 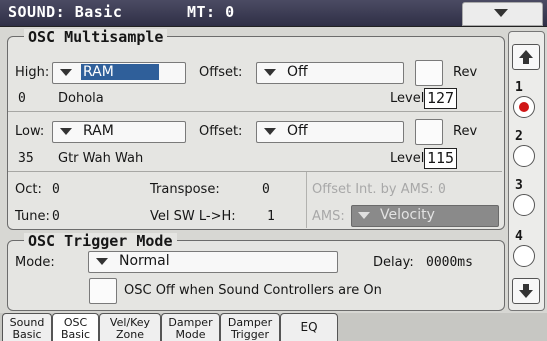 What do you see at coordinates (22, 98) in the screenshot?
I see `high-sample-number: 0` at bounding box center [22, 98].